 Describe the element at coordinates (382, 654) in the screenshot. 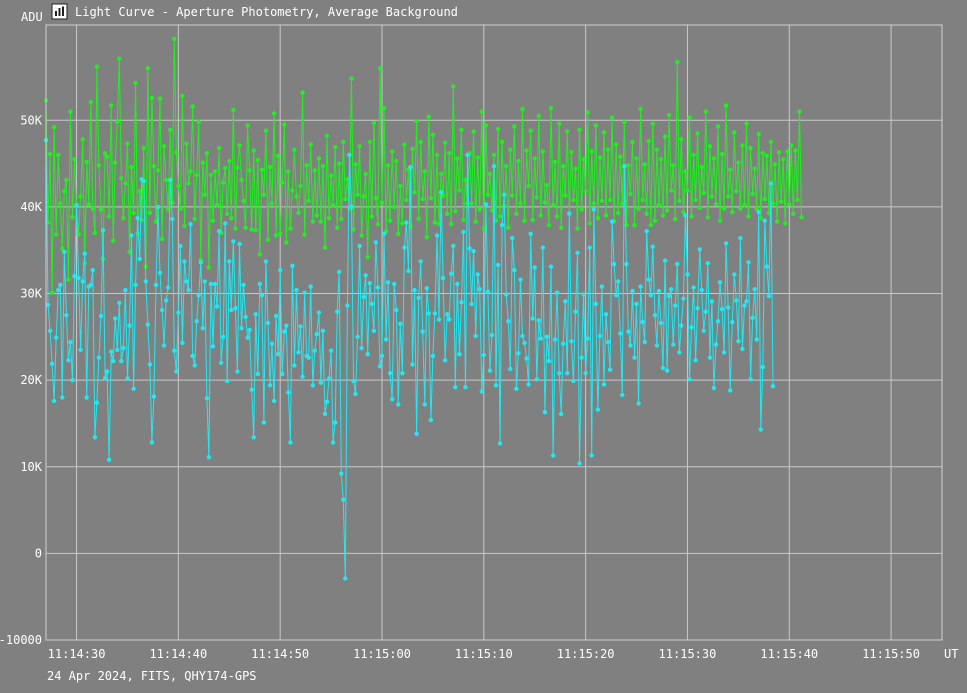

I see `x-tick-label: 11:15:00` at that location.